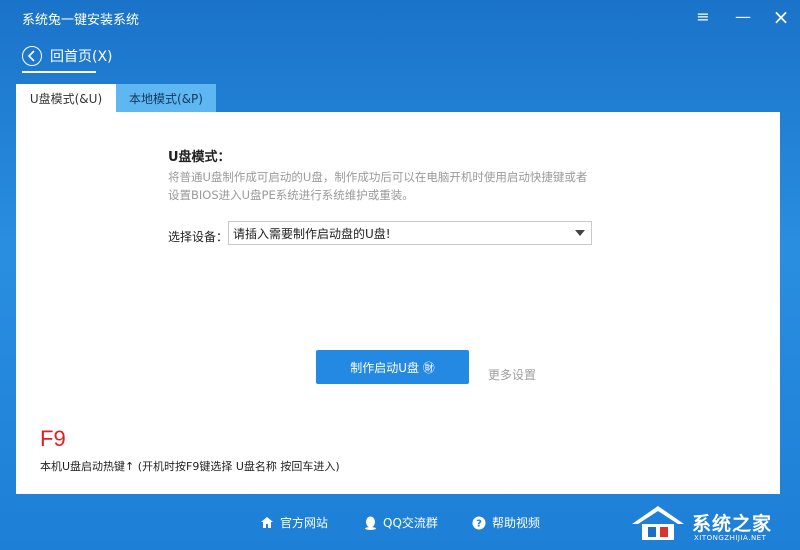 This screenshot has width=800, height=550. I want to click on window-title: 系统兔一键安装系统, so click(81, 20).